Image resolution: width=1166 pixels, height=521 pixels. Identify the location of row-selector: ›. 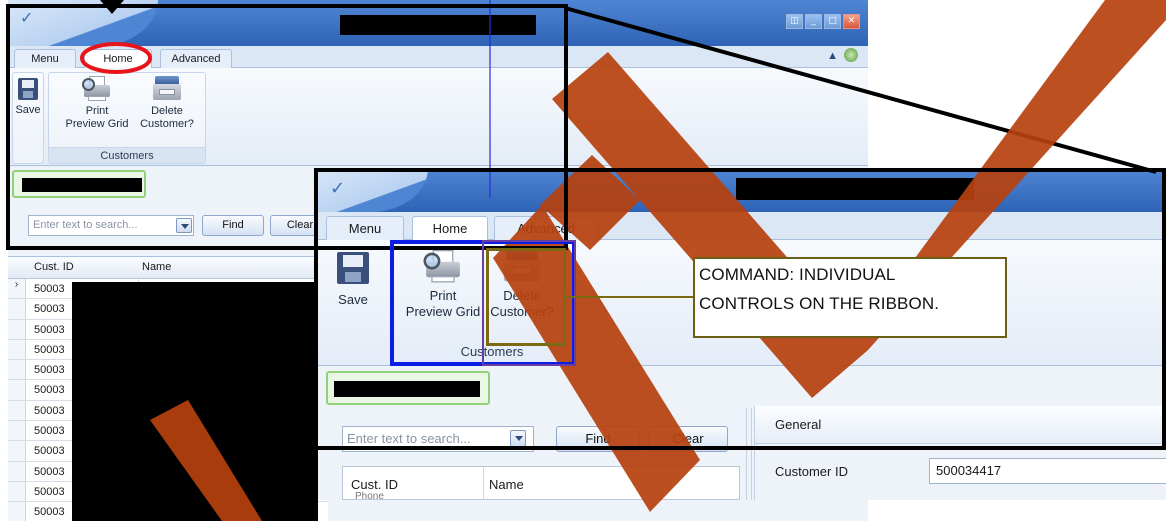
(17, 289).